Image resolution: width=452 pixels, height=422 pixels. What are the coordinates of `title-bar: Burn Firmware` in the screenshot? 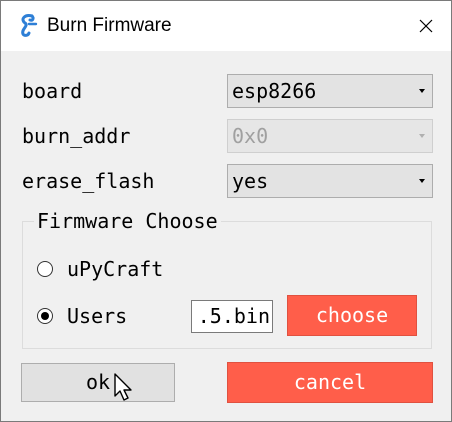 It's located at (226, 26).